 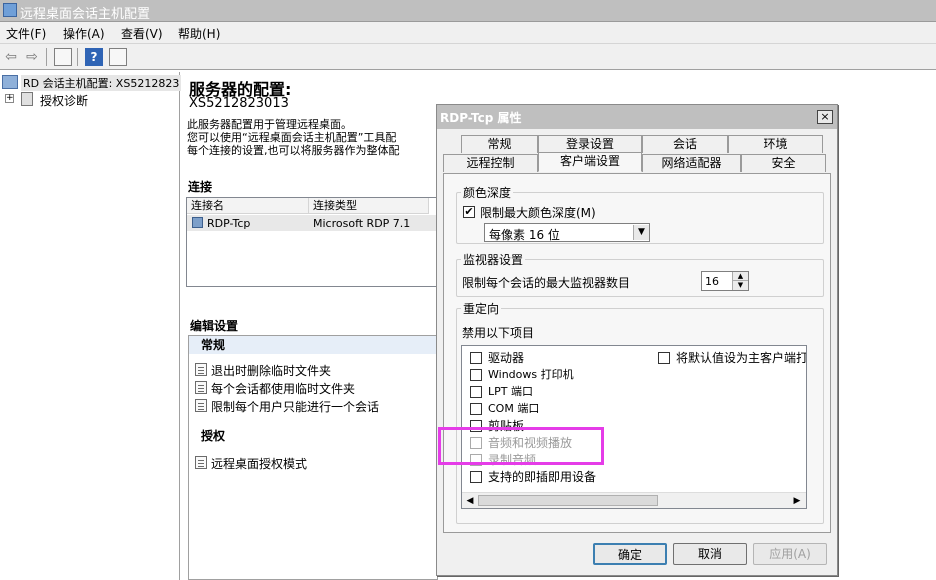 I want to click on redirect-pnp-label: 支持的即插即用设备, so click(x=542, y=477).